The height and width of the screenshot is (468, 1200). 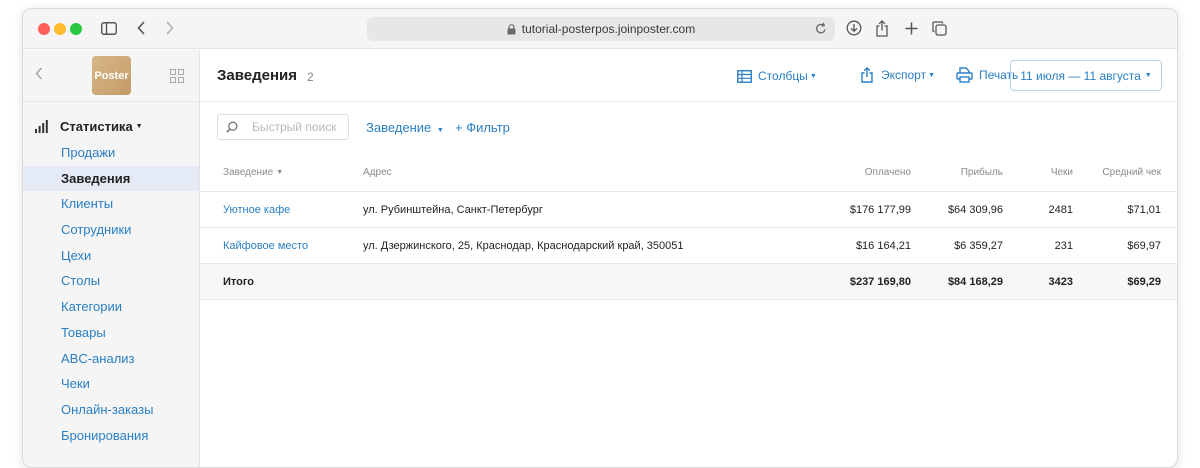 I want to click on venue-name-link: Уютное кафе, so click(x=256, y=209).